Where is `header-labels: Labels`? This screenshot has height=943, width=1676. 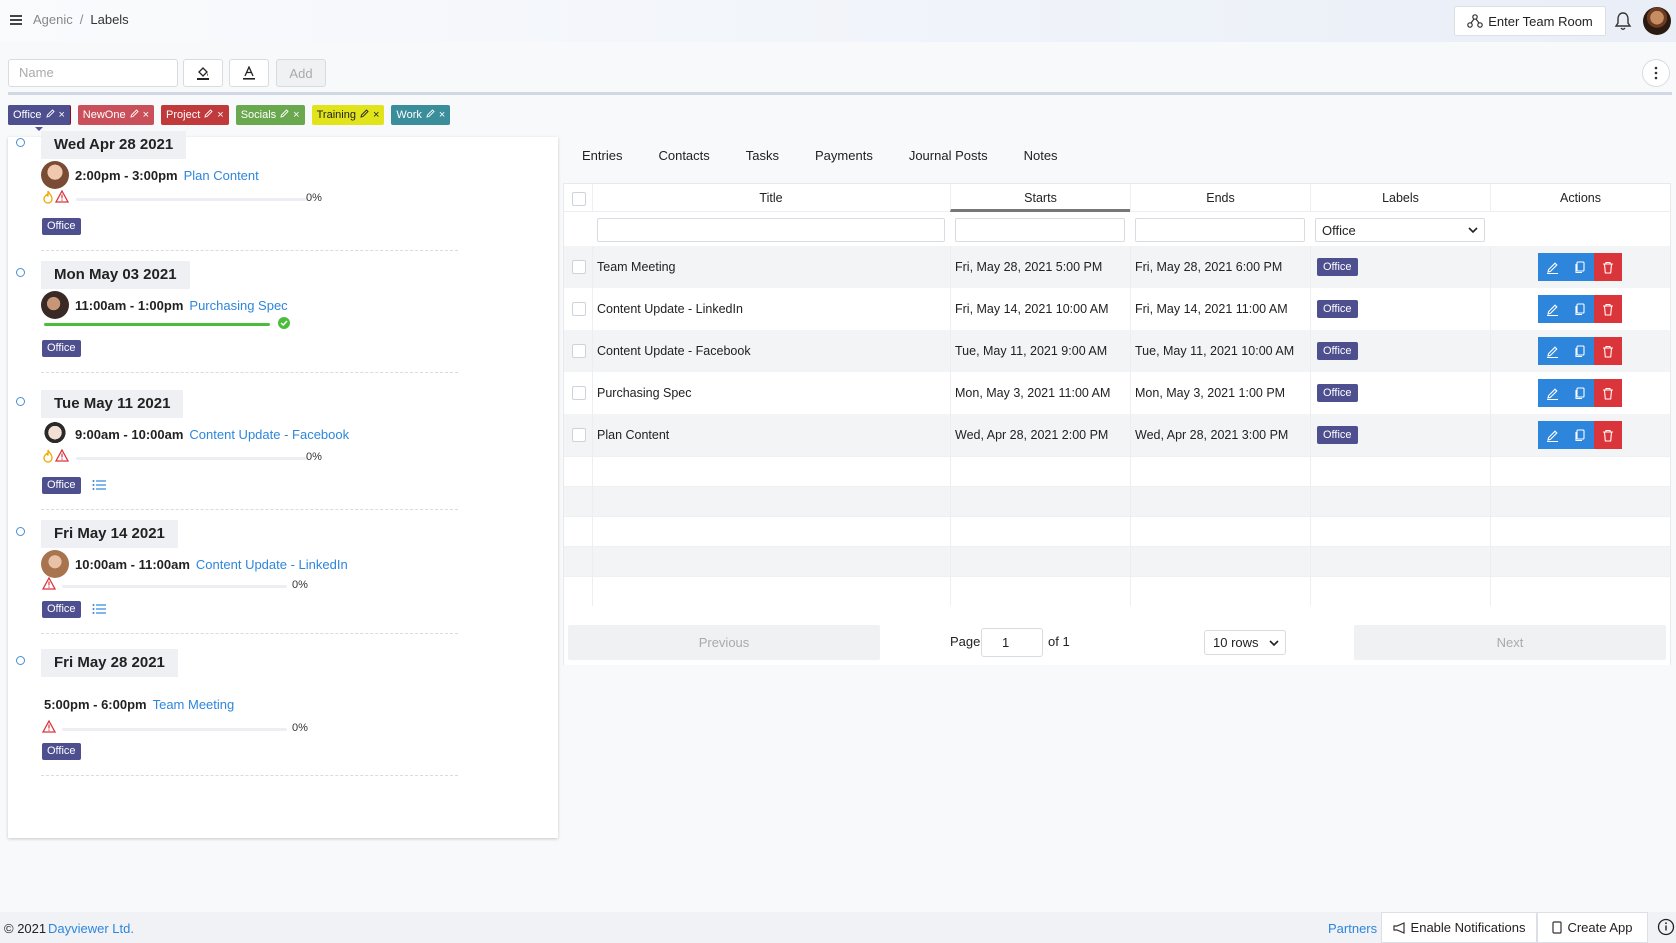
header-labels: Labels is located at coordinates (1400, 198).